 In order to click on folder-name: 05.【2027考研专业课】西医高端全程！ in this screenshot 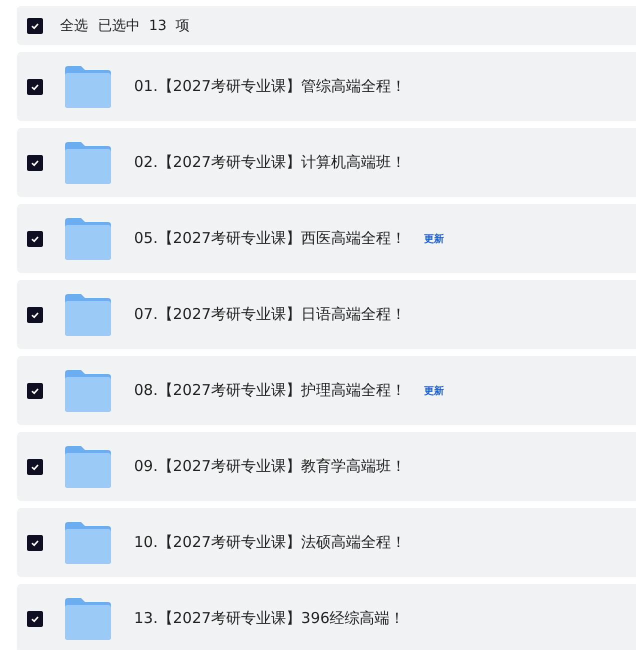, I will do `click(270, 238)`.